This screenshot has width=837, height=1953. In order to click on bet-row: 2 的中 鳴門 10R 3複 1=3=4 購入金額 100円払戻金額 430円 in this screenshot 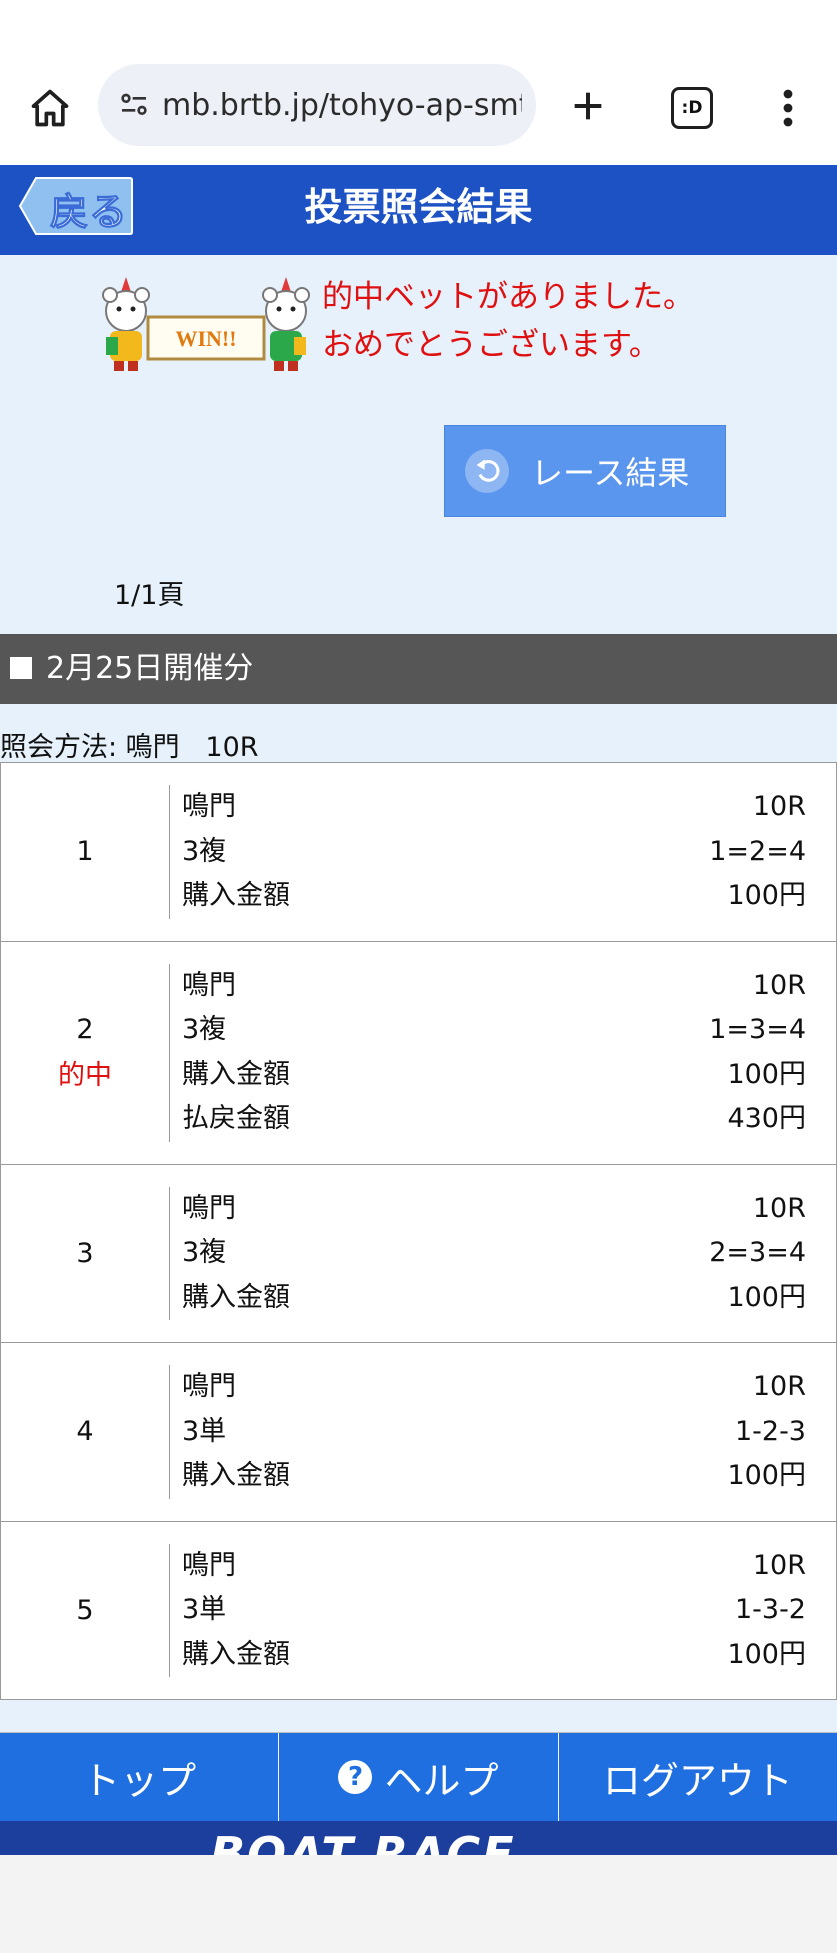, I will do `click(418, 1053)`.